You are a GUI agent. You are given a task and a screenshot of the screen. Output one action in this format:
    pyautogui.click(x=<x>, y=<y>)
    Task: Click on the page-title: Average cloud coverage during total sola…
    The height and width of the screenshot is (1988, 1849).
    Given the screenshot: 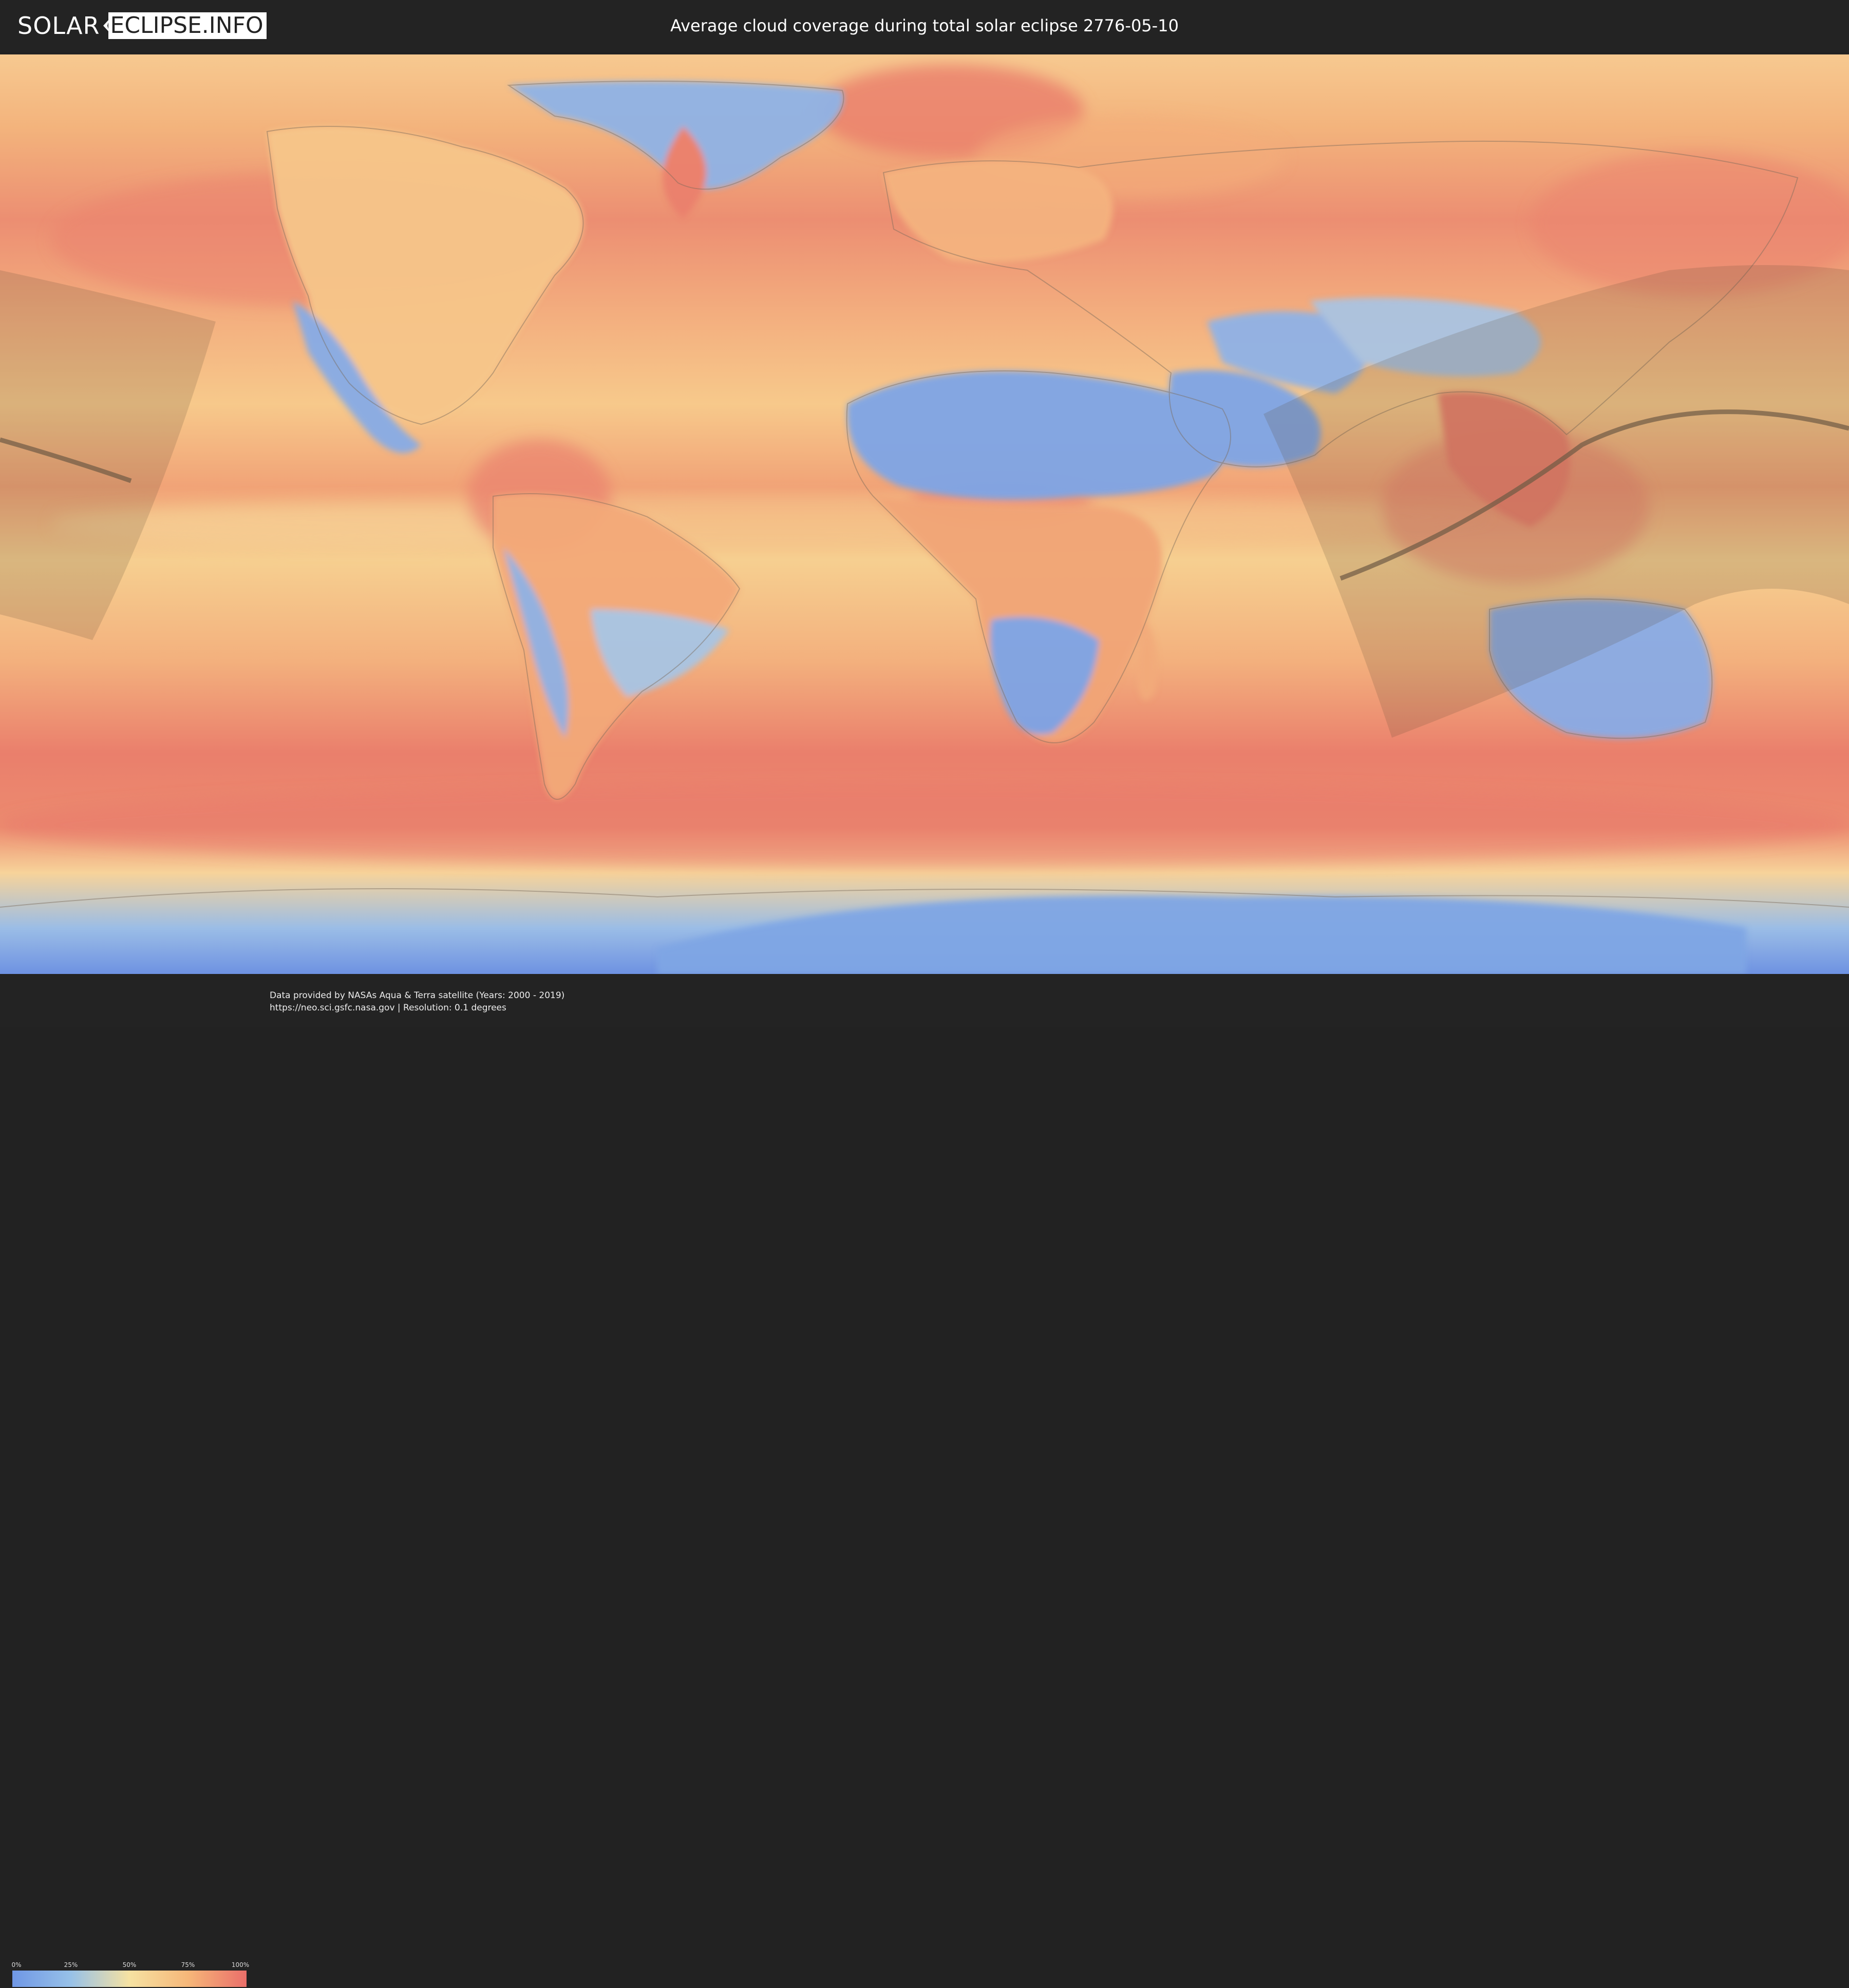 What is the action you would take?
    pyautogui.click(x=924, y=26)
    